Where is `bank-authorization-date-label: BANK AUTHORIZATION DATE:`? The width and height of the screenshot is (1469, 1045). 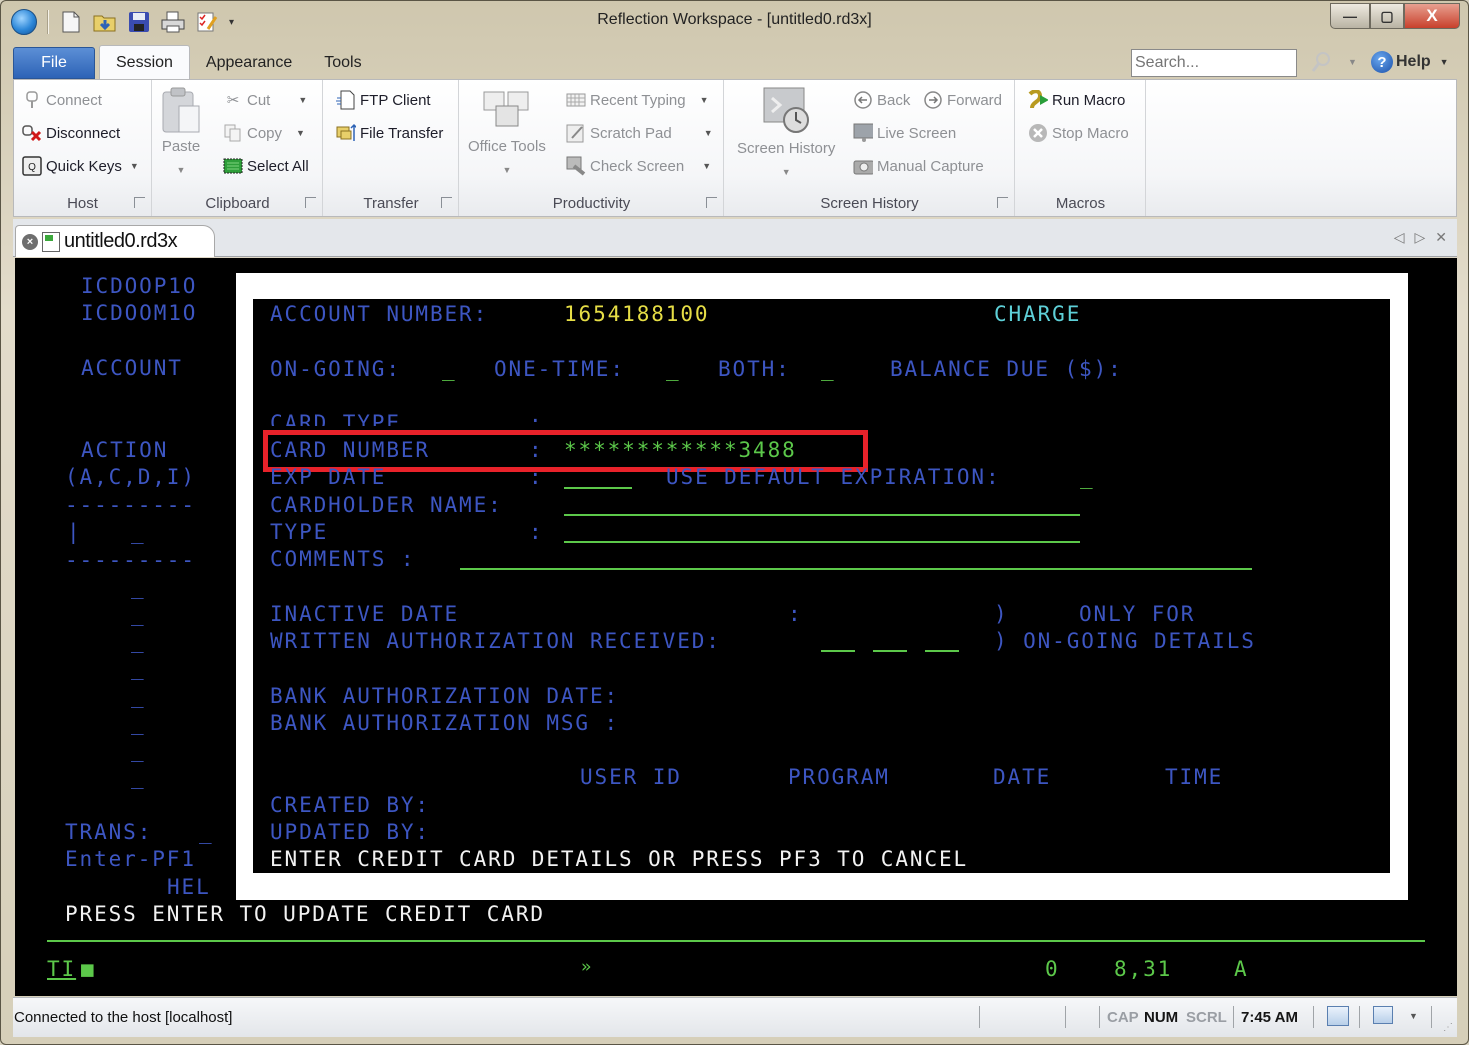 bank-authorization-date-label: BANK AUTHORIZATION DATE: is located at coordinates (445, 696).